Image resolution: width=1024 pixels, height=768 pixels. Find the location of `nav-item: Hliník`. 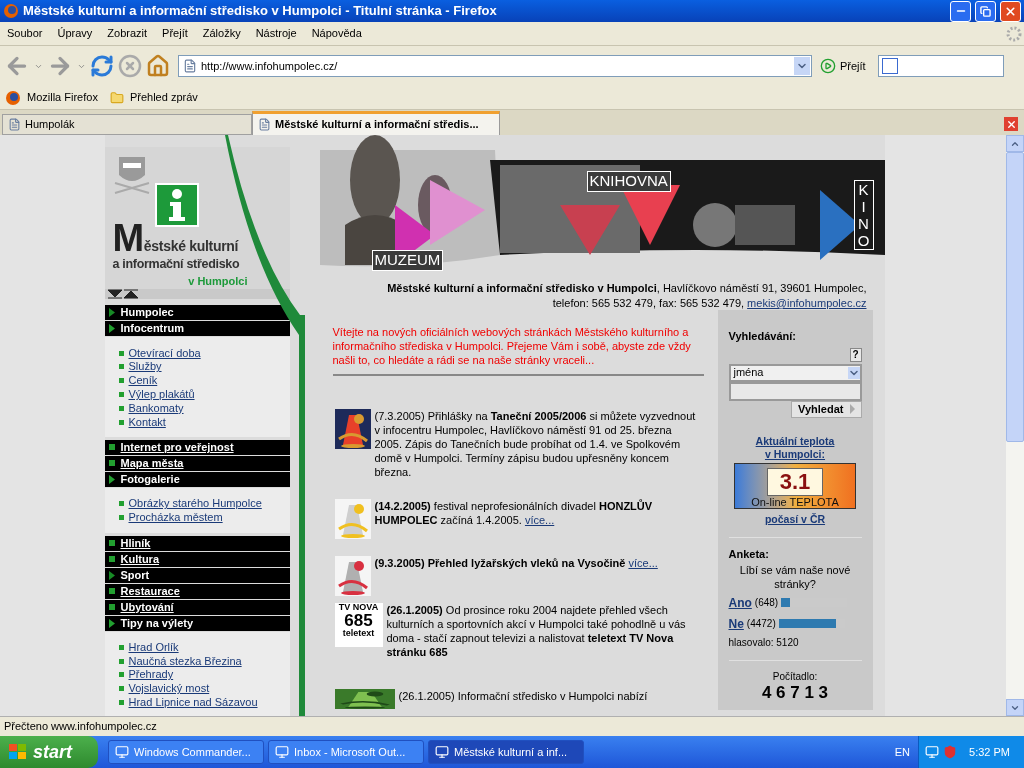

nav-item: Hliník is located at coordinates (197, 543).